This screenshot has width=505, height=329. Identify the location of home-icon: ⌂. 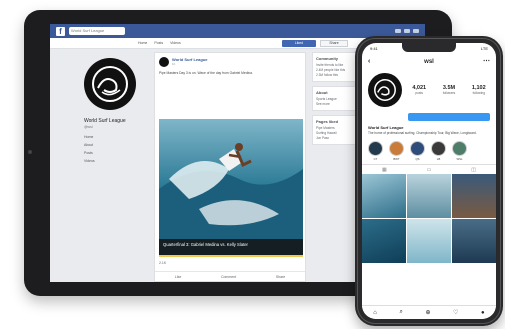
(375, 313).